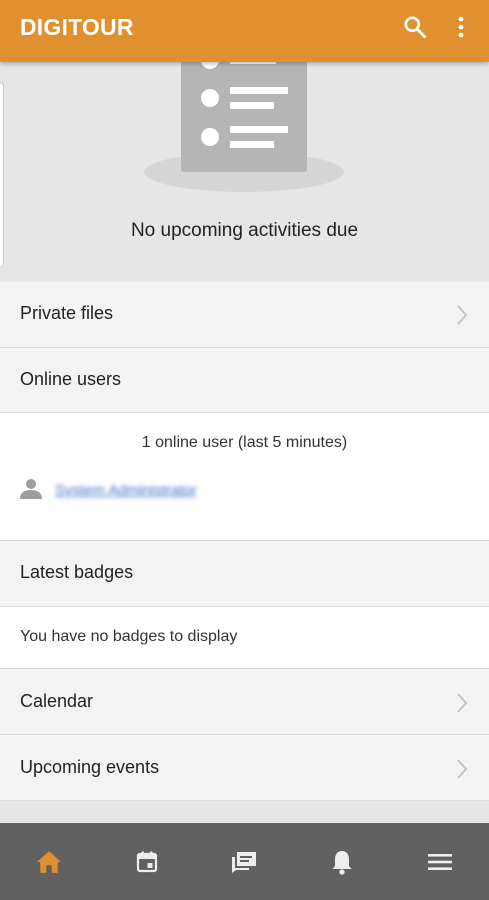 This screenshot has width=489, height=900. I want to click on online-count-text: 1 online user (last 5 minutes), so click(244, 442).